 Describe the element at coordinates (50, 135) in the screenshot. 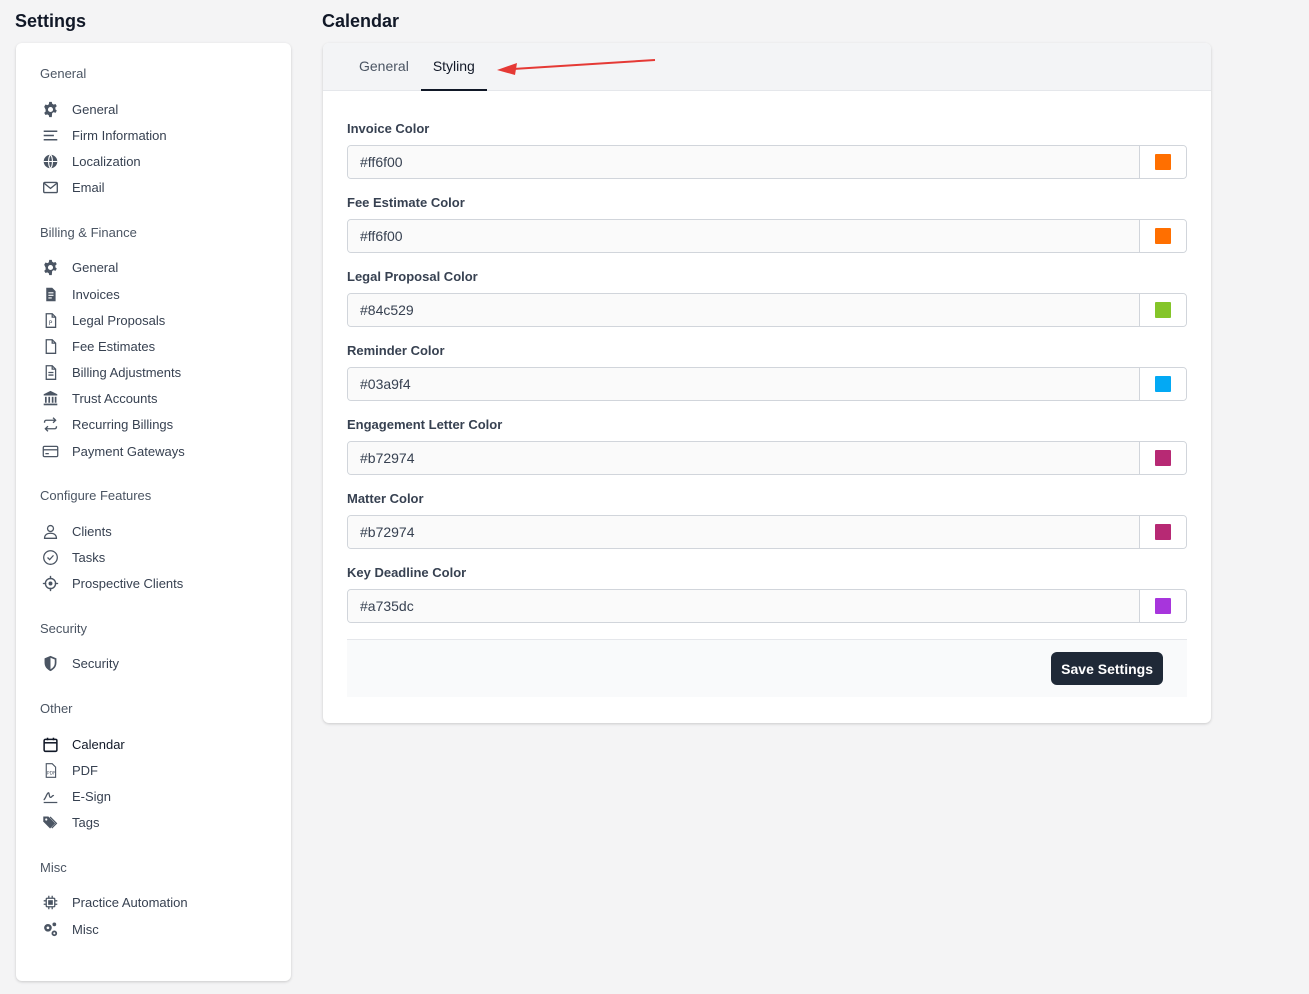

I see `lines-icon` at that location.